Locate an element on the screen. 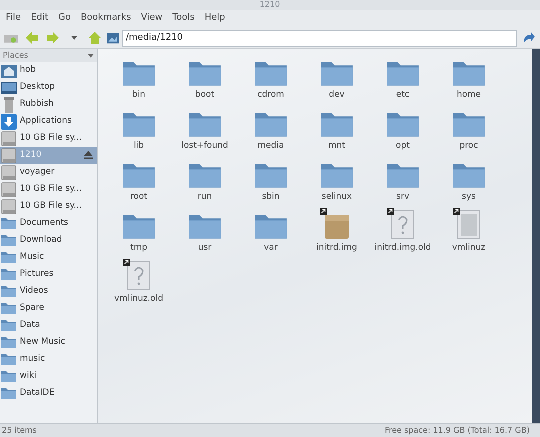 Image resolution: width=540 pixels, height=437 pixels. file-name: bin is located at coordinates (139, 95).